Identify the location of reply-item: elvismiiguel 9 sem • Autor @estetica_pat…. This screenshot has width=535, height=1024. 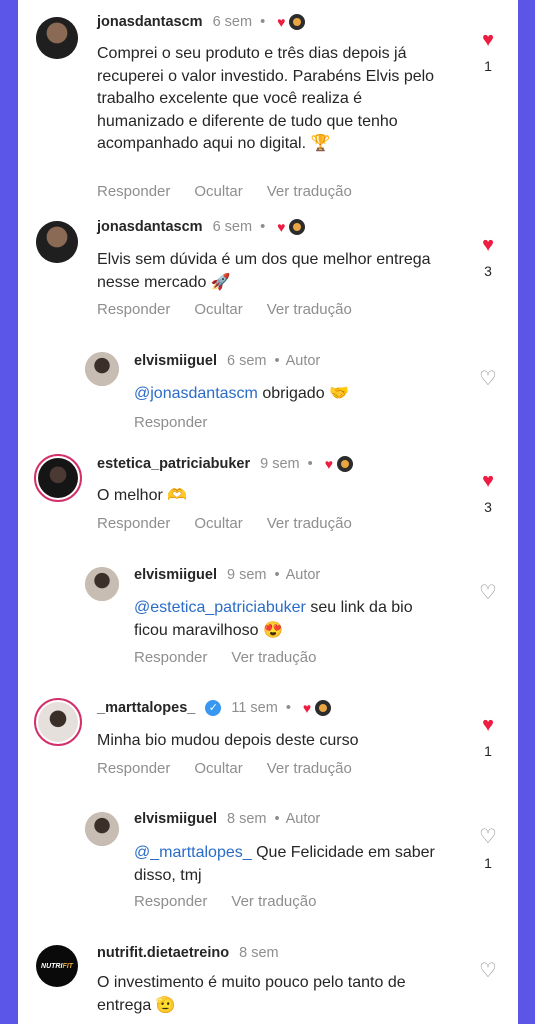
(268, 622).